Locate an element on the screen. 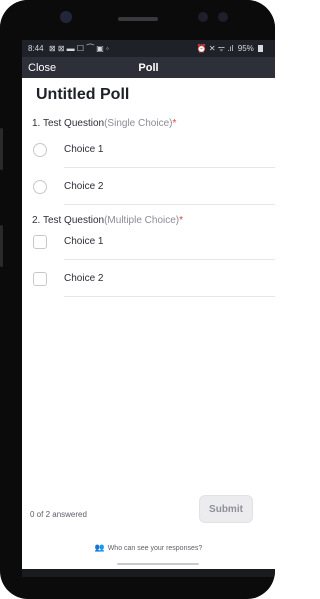 The image size is (320, 599). status-left: 8:44 ⊠ ⊠ ▬ ☐ ⏜ ▣ ◦ is located at coordinates (68, 49).